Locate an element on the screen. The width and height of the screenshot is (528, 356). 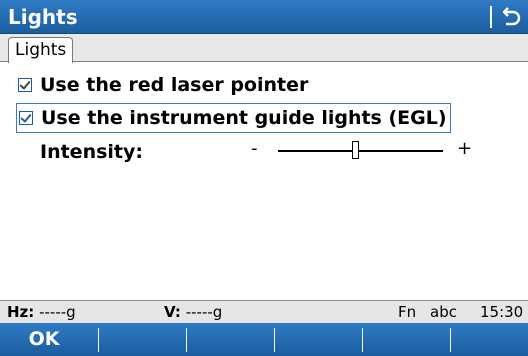
guide-lights-checkbox is located at coordinates (26, 118).